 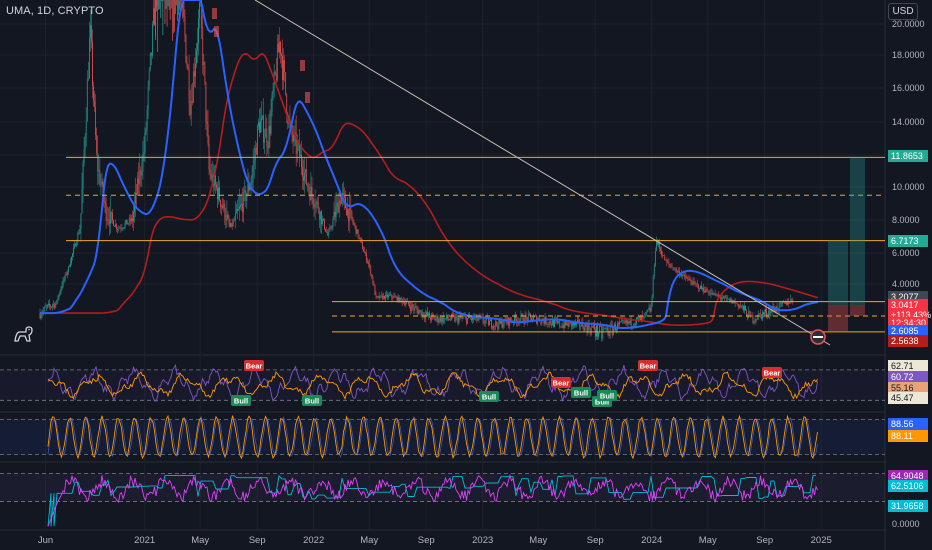 I want to click on axis-price-text: 64.9048, so click(x=907, y=476).